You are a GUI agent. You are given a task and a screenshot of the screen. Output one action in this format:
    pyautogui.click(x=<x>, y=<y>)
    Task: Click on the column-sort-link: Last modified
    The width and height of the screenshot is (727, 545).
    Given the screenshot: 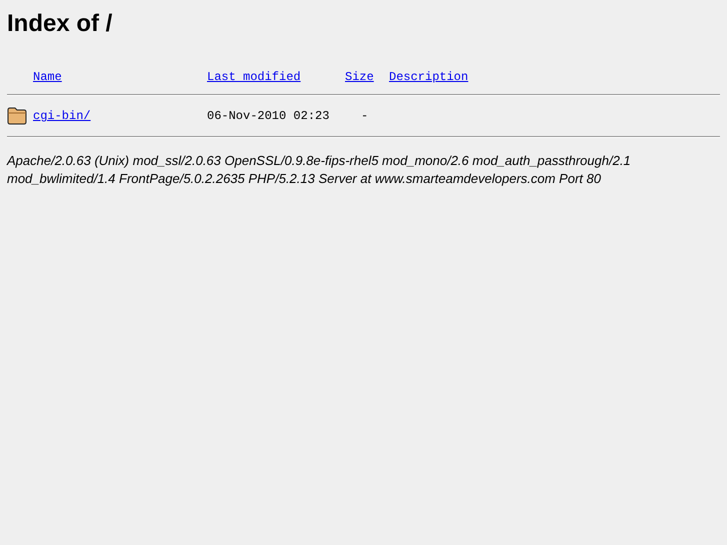 What is the action you would take?
    pyautogui.click(x=254, y=77)
    